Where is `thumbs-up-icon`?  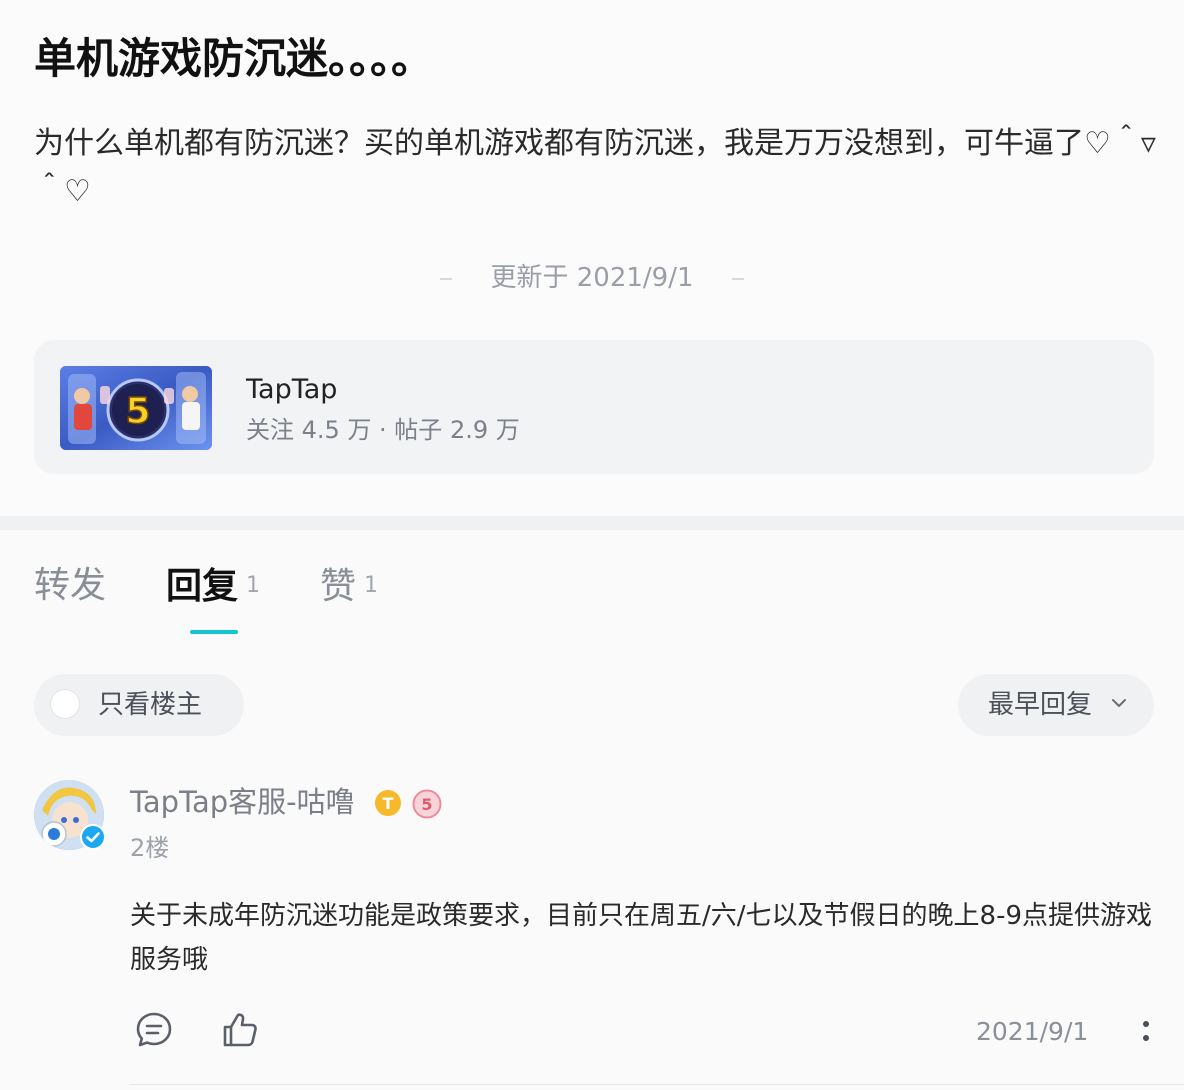
thumbs-up-icon is located at coordinates (240, 1030).